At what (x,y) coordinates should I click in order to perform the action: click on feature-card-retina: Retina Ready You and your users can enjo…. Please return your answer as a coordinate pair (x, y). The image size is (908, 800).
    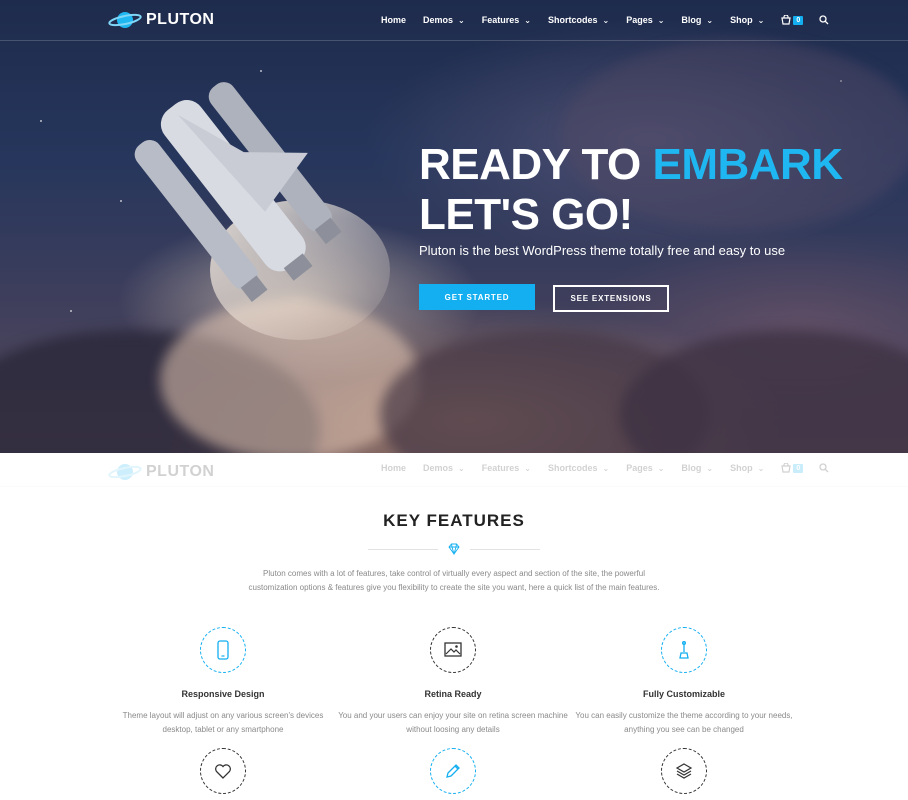
    Looking at the image, I should click on (453, 682).